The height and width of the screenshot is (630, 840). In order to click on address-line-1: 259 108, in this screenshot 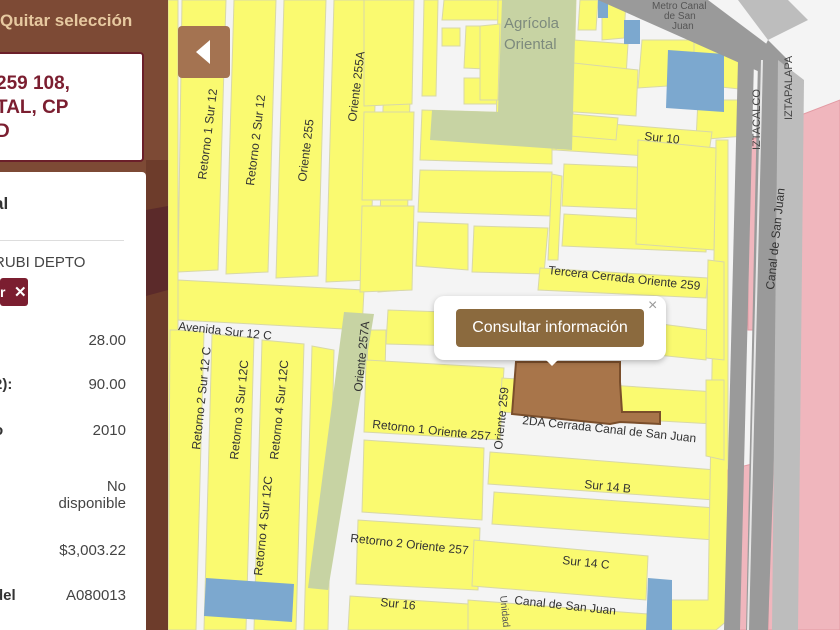, I will do `click(35, 83)`.